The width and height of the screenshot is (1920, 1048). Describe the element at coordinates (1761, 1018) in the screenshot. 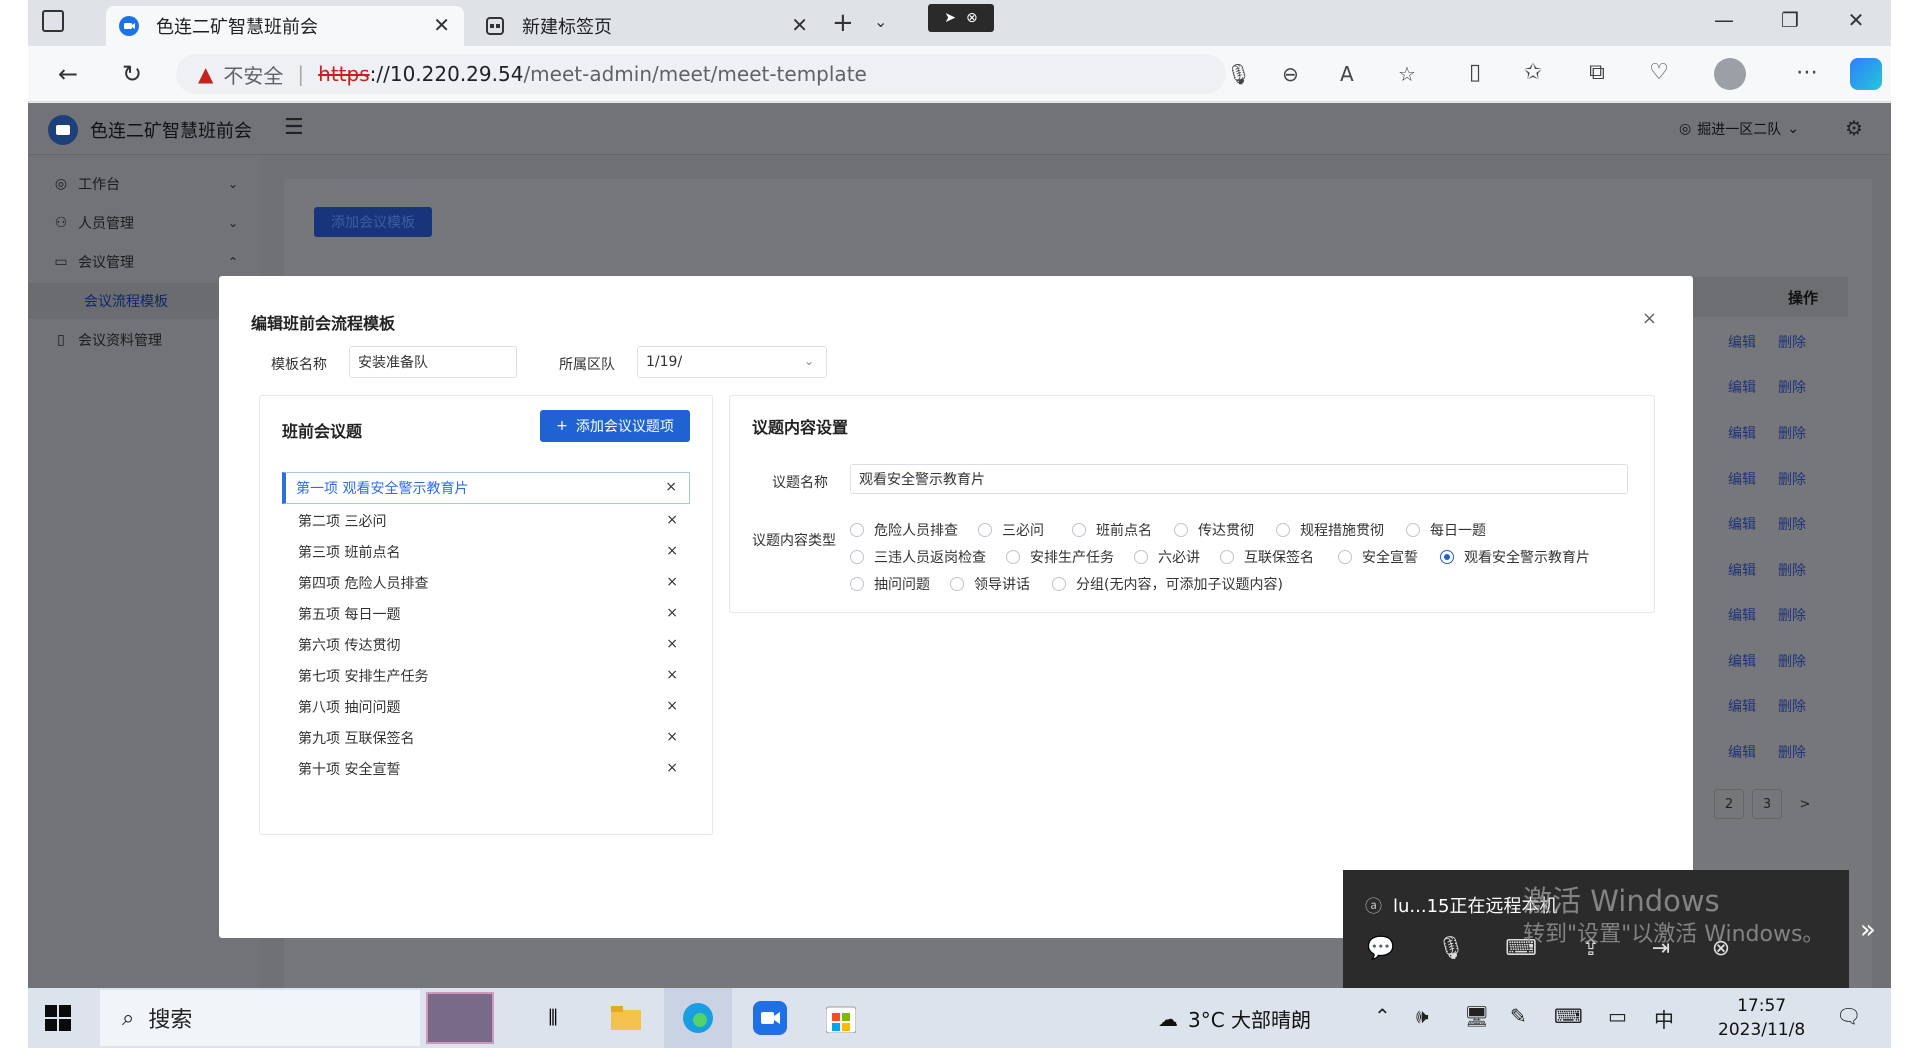

I see `taskbar-clock: 17:57 2023/11/8` at that location.